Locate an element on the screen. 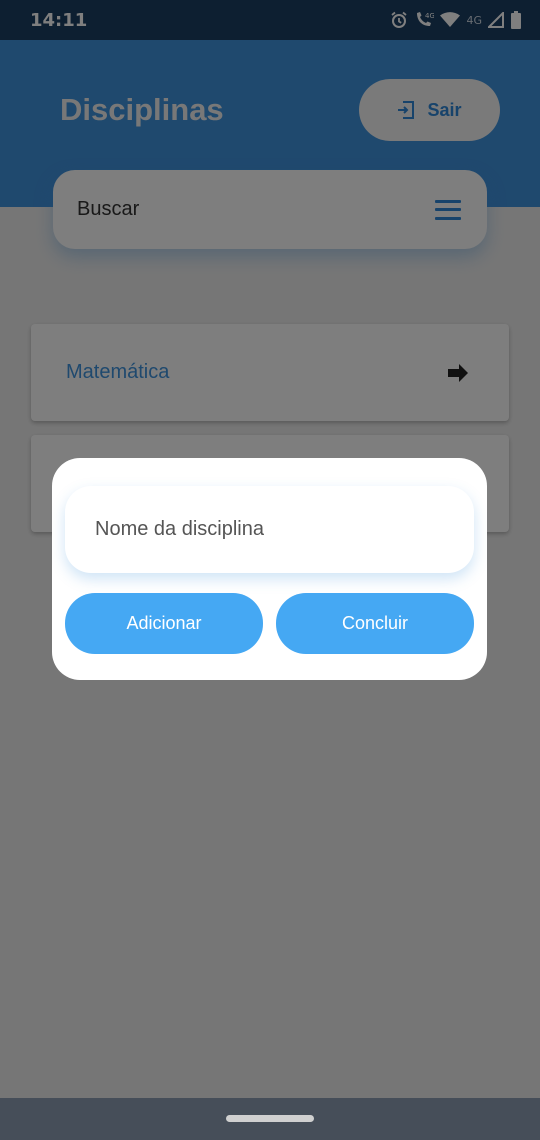  subject-name-field is located at coordinates (269, 529).